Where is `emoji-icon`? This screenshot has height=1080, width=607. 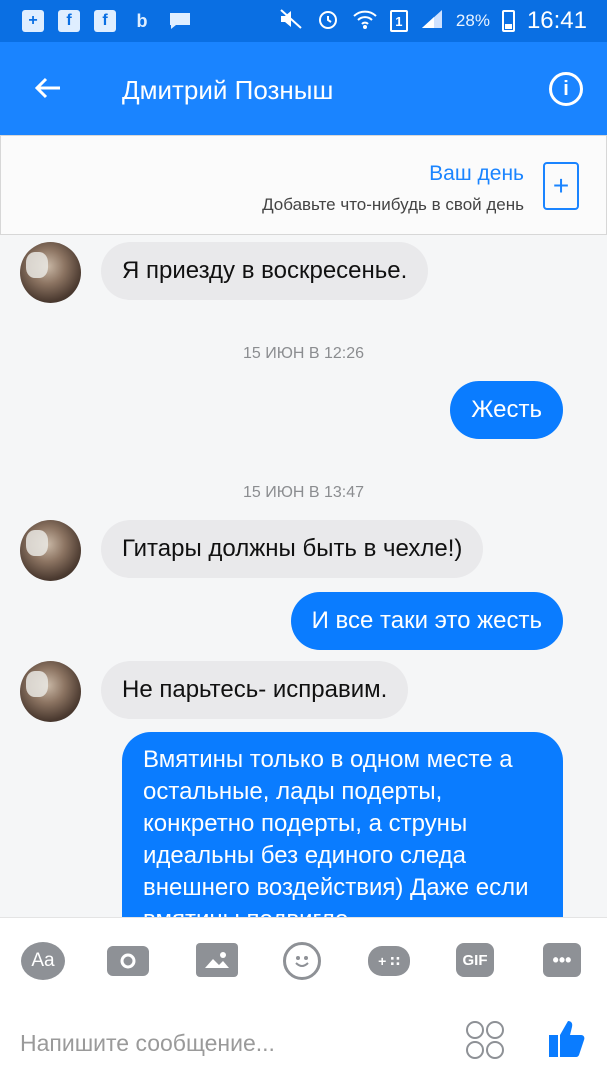 emoji-icon is located at coordinates (302, 961).